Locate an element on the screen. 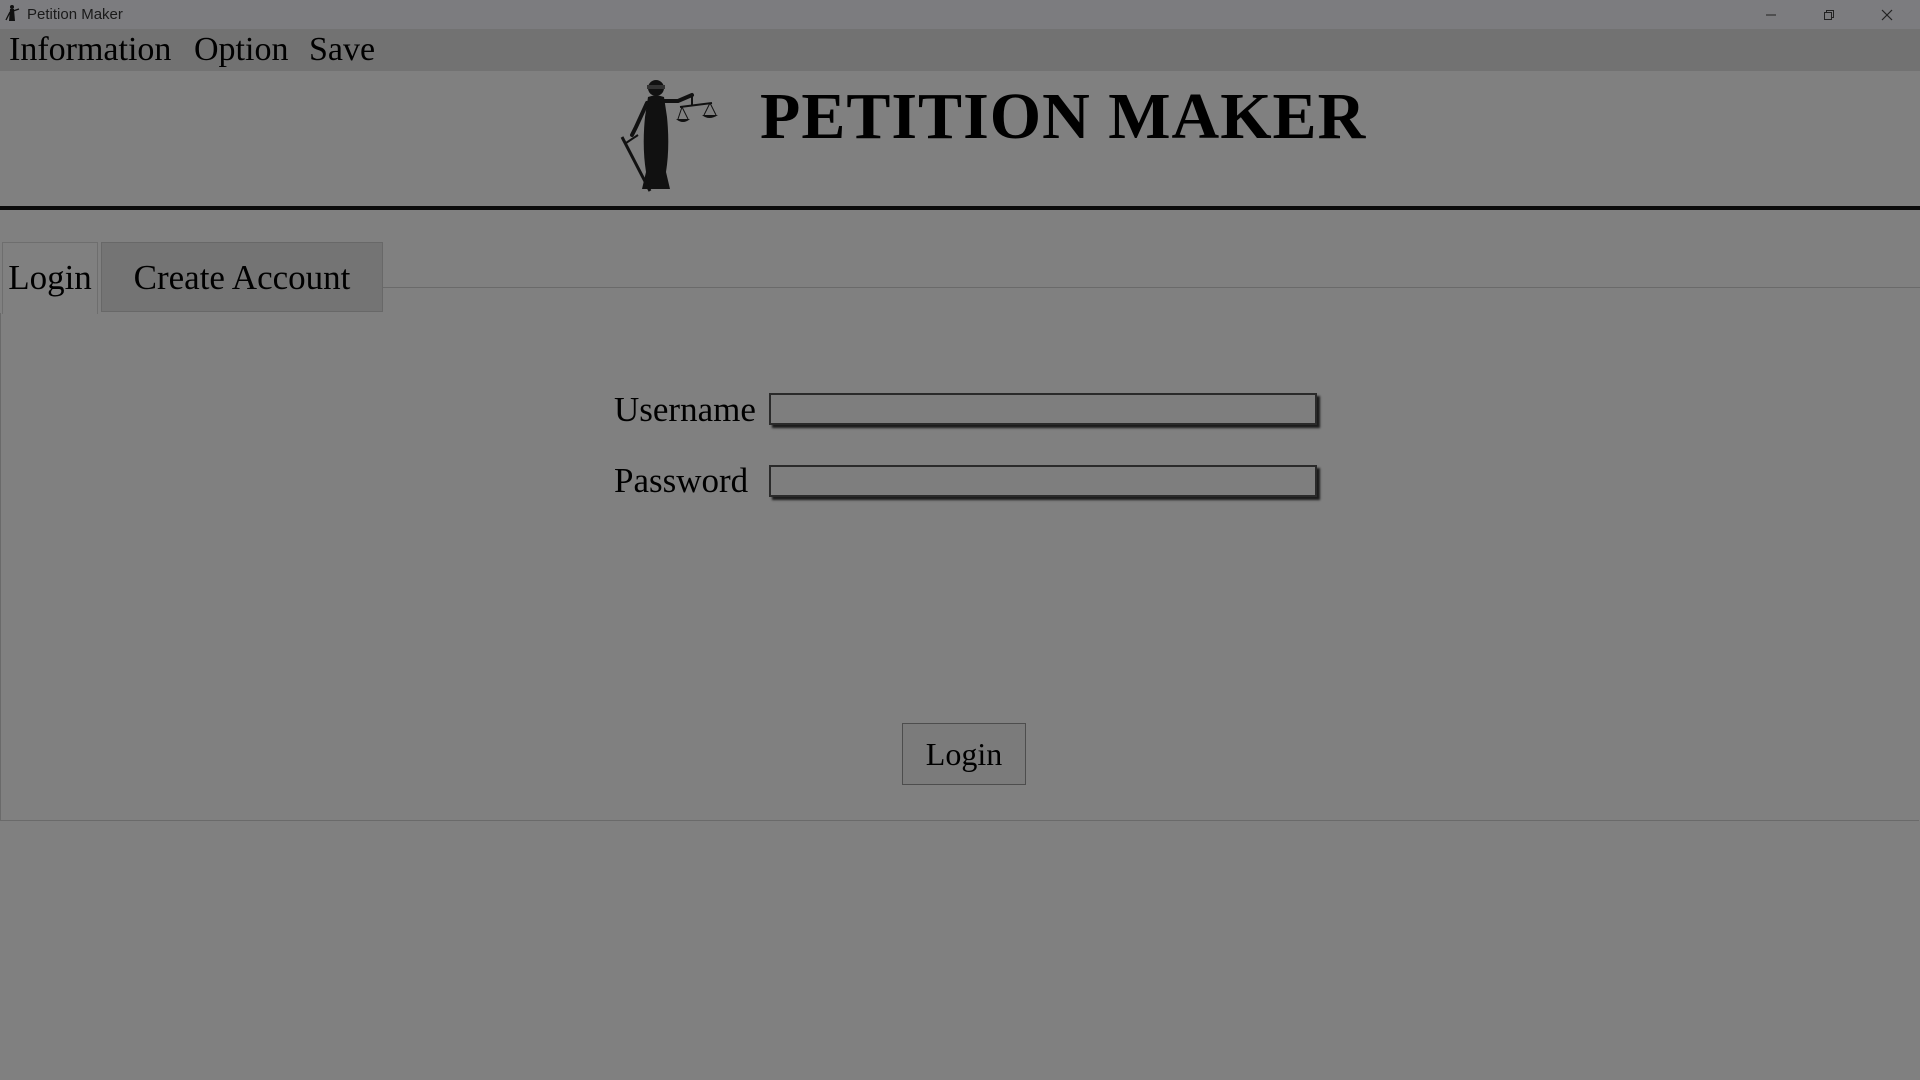 The width and height of the screenshot is (1920, 1080). minimize-button is located at coordinates (1771, 14).